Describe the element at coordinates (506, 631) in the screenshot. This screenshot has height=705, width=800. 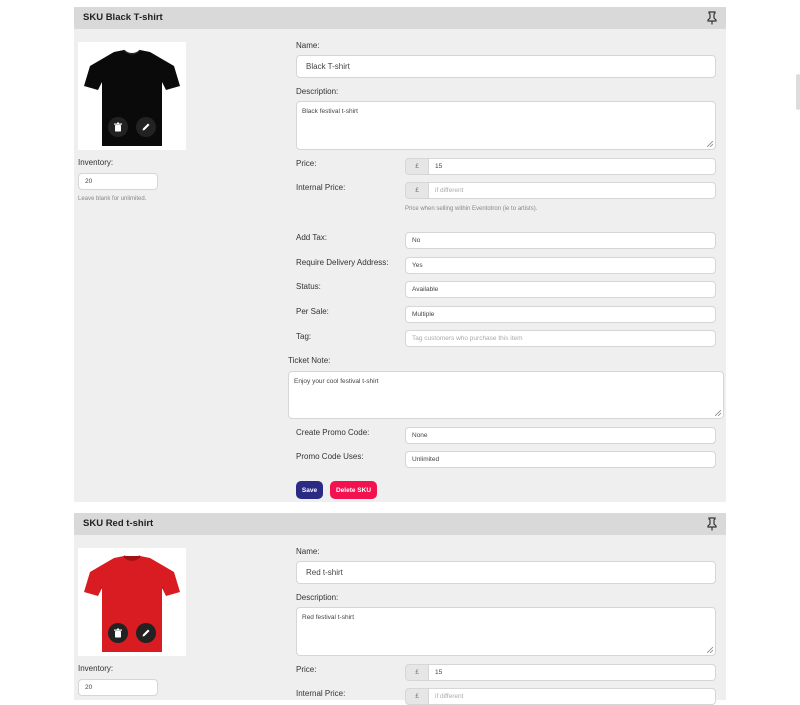
I see `description-textarea: Red festival t-shirt` at that location.